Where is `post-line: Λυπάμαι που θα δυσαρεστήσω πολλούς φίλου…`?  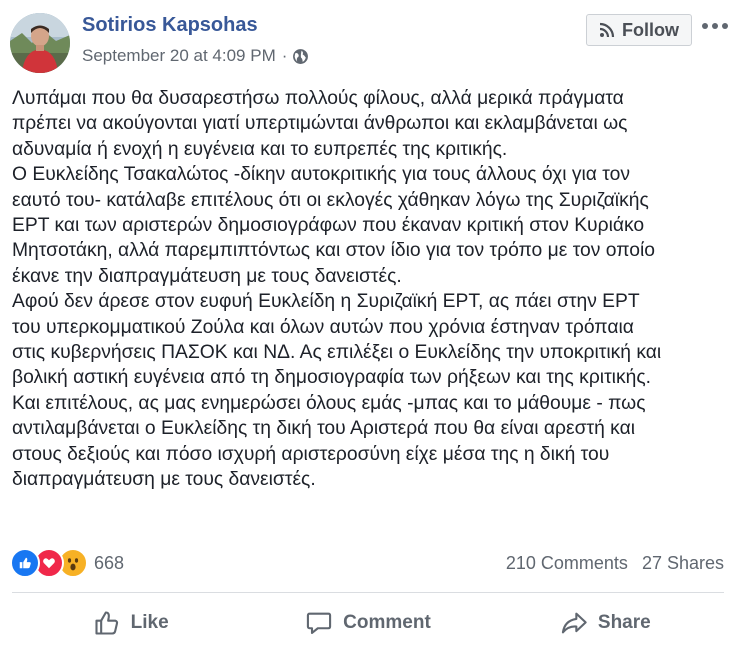 post-line: Λυπάμαι που θα δυσαρεστήσω πολλούς φίλου… is located at coordinates (318, 98).